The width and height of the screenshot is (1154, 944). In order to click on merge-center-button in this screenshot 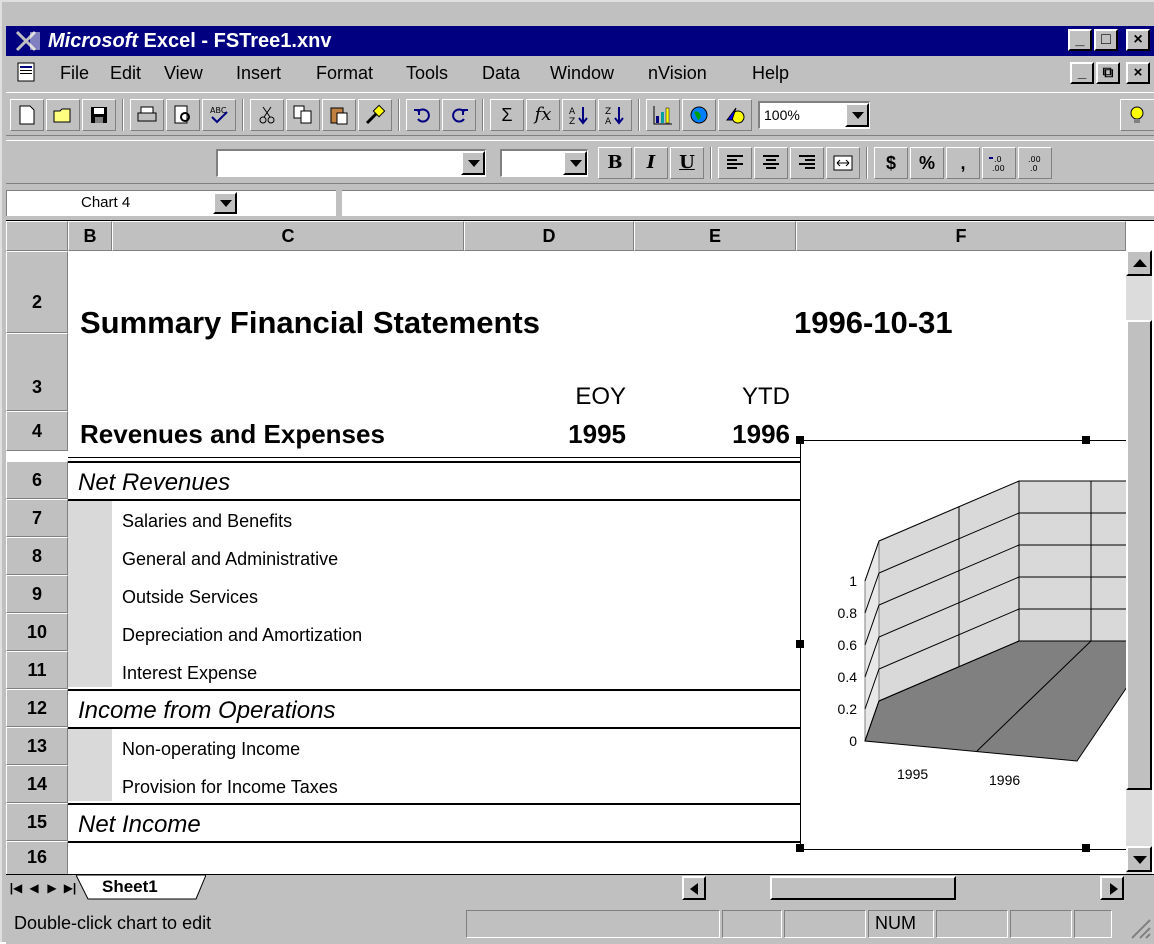, I will do `click(843, 163)`.